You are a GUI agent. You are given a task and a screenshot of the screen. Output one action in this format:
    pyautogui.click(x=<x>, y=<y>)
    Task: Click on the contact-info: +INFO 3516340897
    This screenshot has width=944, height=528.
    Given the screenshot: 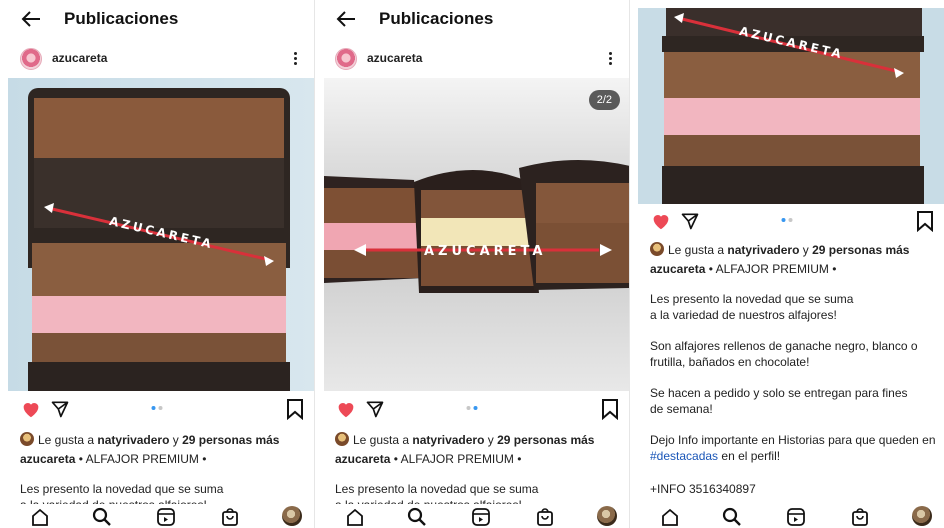 What is the action you would take?
    pyautogui.click(x=703, y=489)
    